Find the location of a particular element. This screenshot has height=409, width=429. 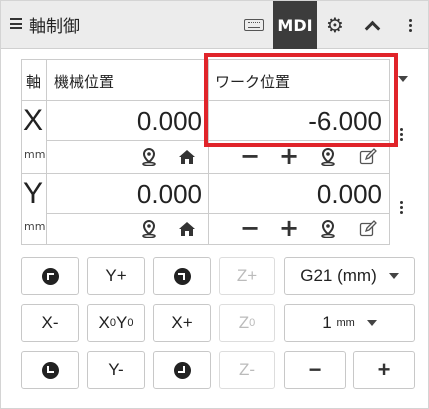

decrement-x-button: − is located at coordinates (250, 156).